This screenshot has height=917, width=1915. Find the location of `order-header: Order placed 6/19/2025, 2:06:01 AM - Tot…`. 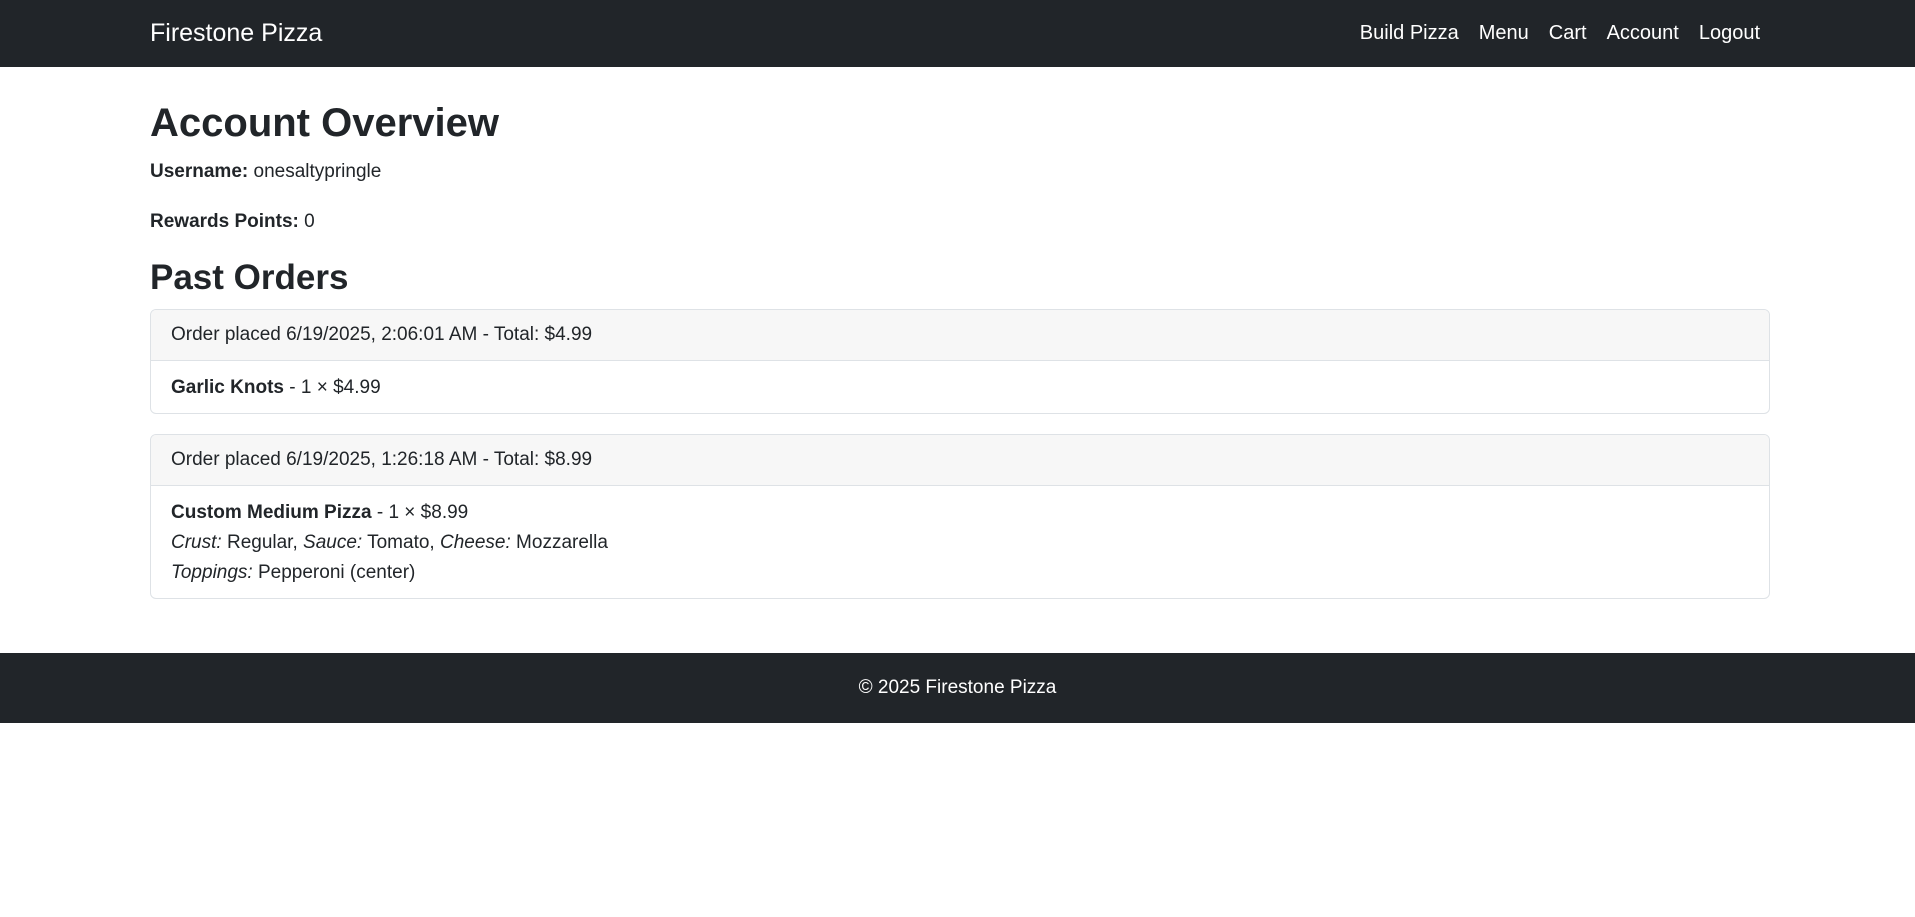

order-header: Order placed 6/19/2025, 2:06:01 AM - Tot… is located at coordinates (960, 336).